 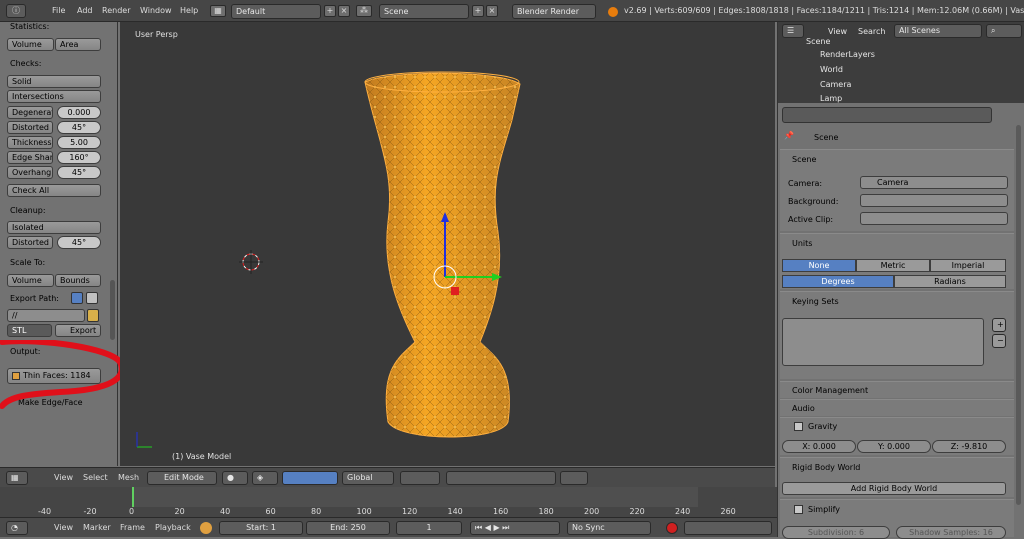 What do you see at coordinates (132, 527) in the screenshot?
I see `frame-menu: Frame` at bounding box center [132, 527].